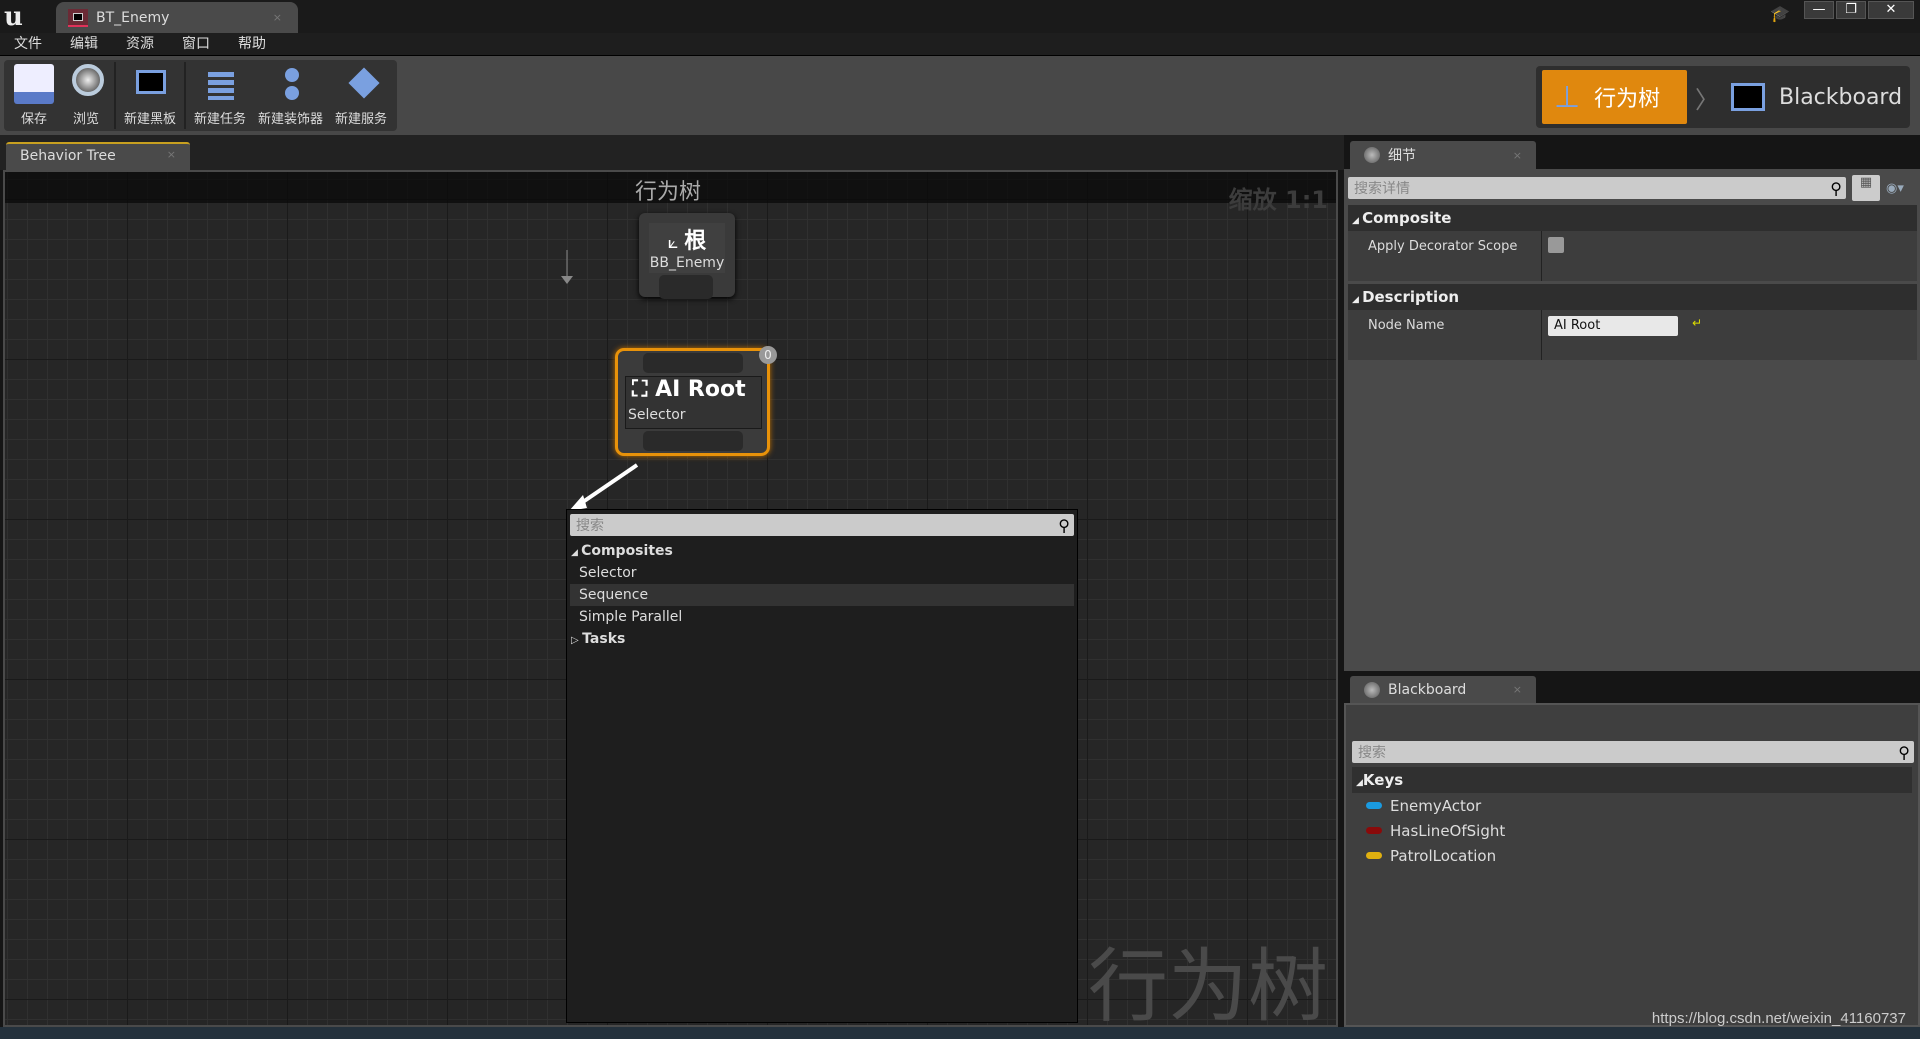 The width and height of the screenshot is (1920, 1039). I want to click on keys-section: ◢Keys, so click(1632, 780).